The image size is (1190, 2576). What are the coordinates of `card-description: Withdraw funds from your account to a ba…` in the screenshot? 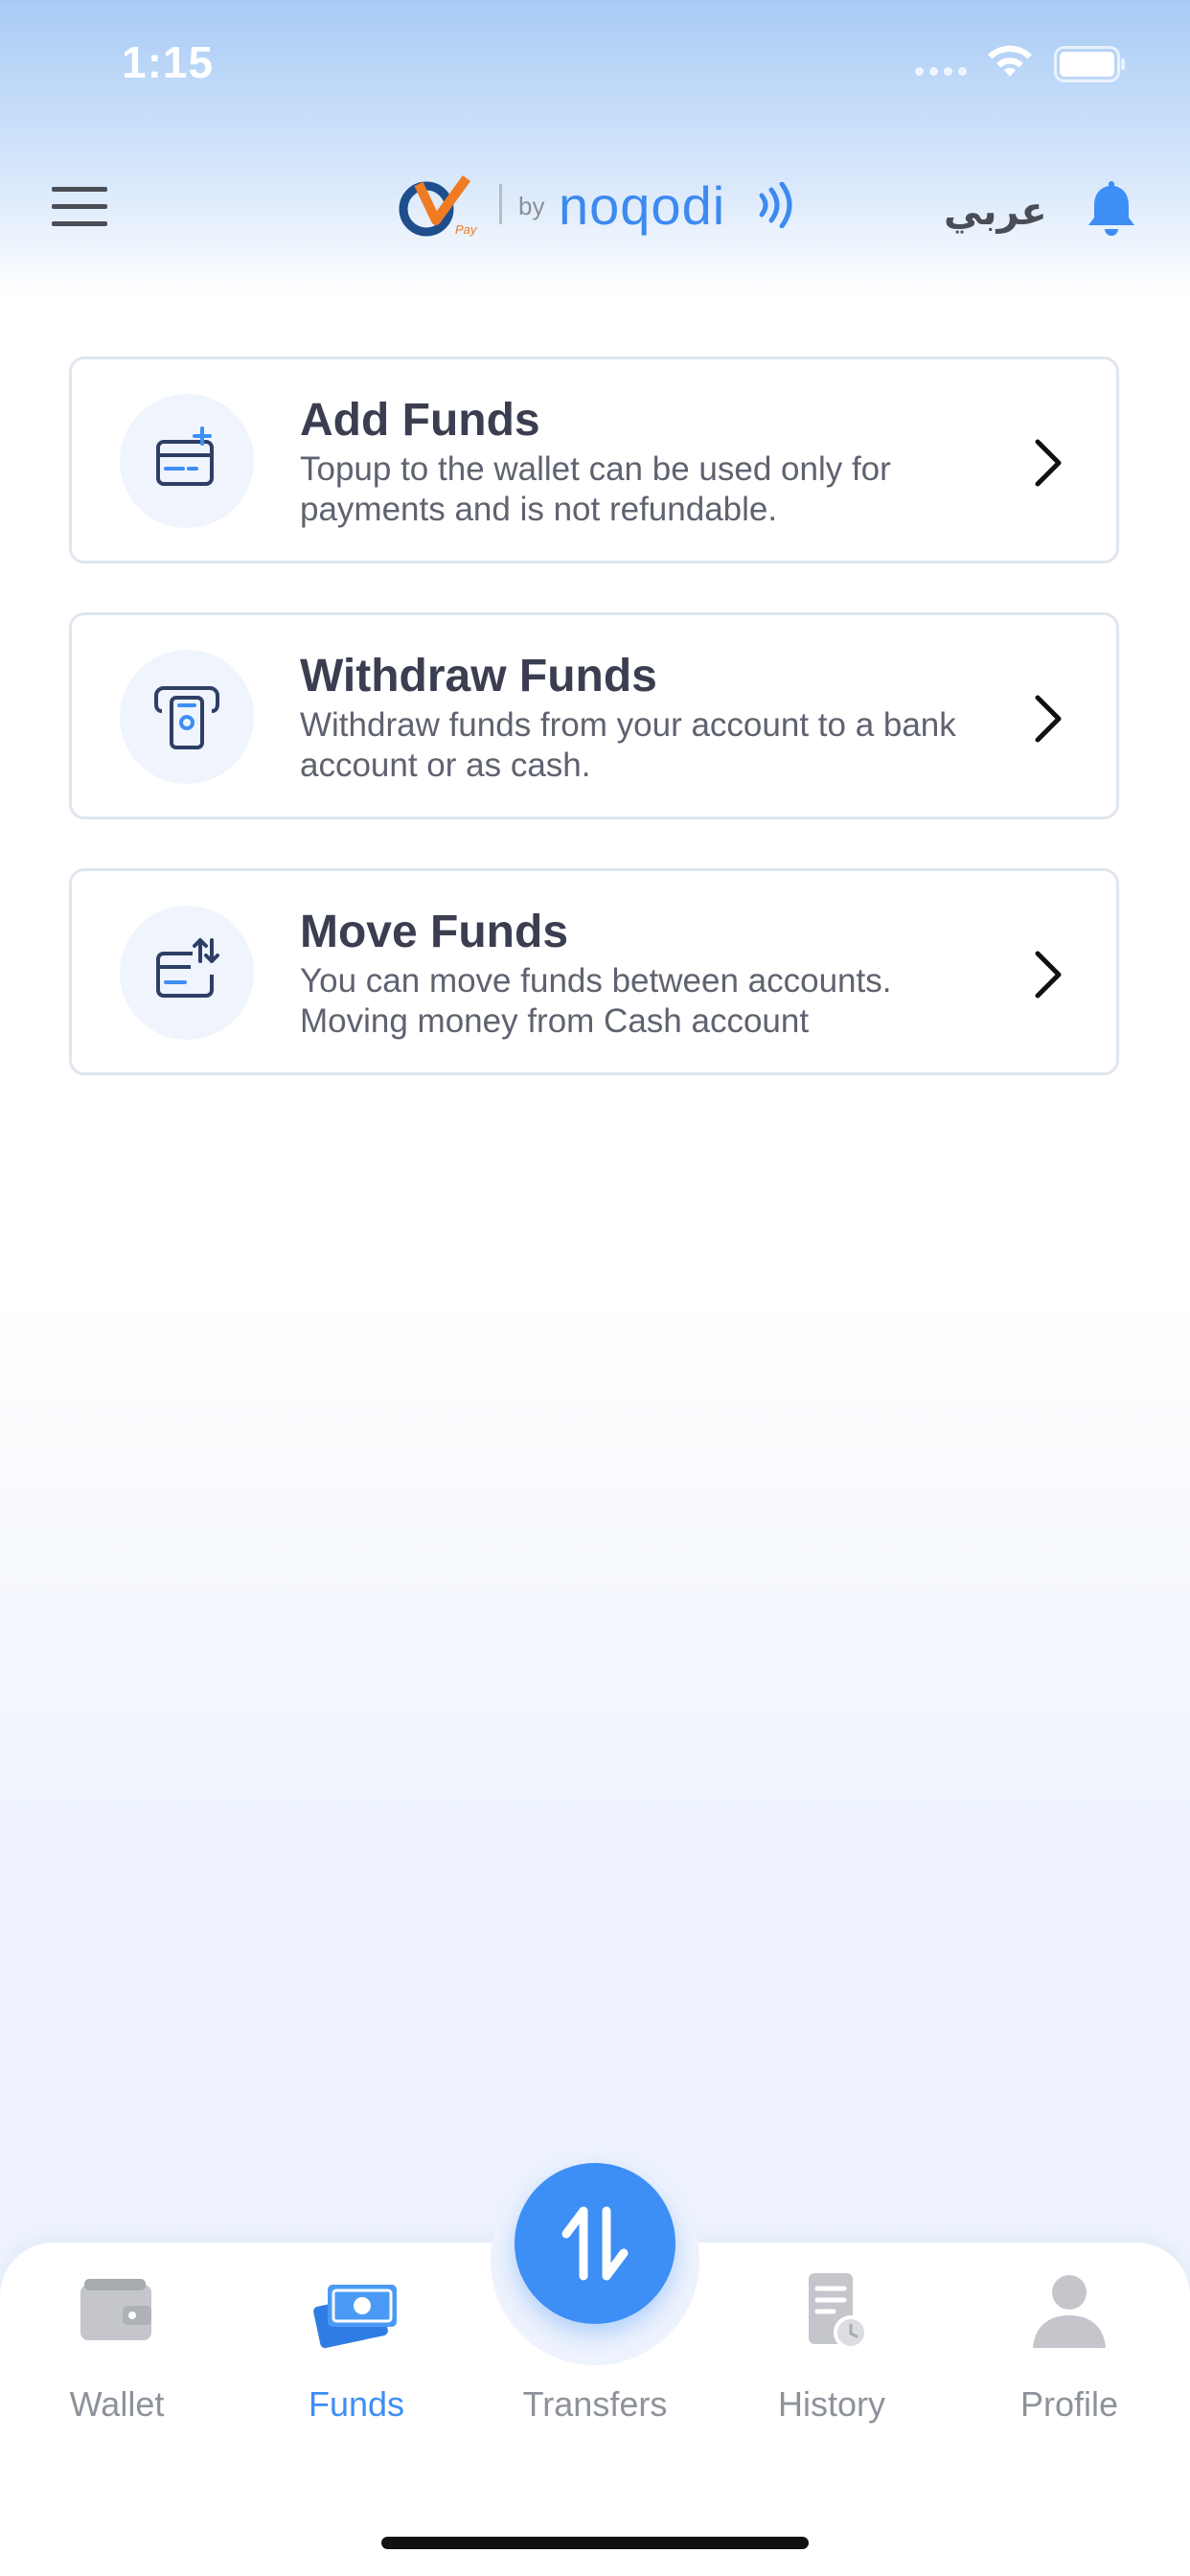 It's located at (628, 745).